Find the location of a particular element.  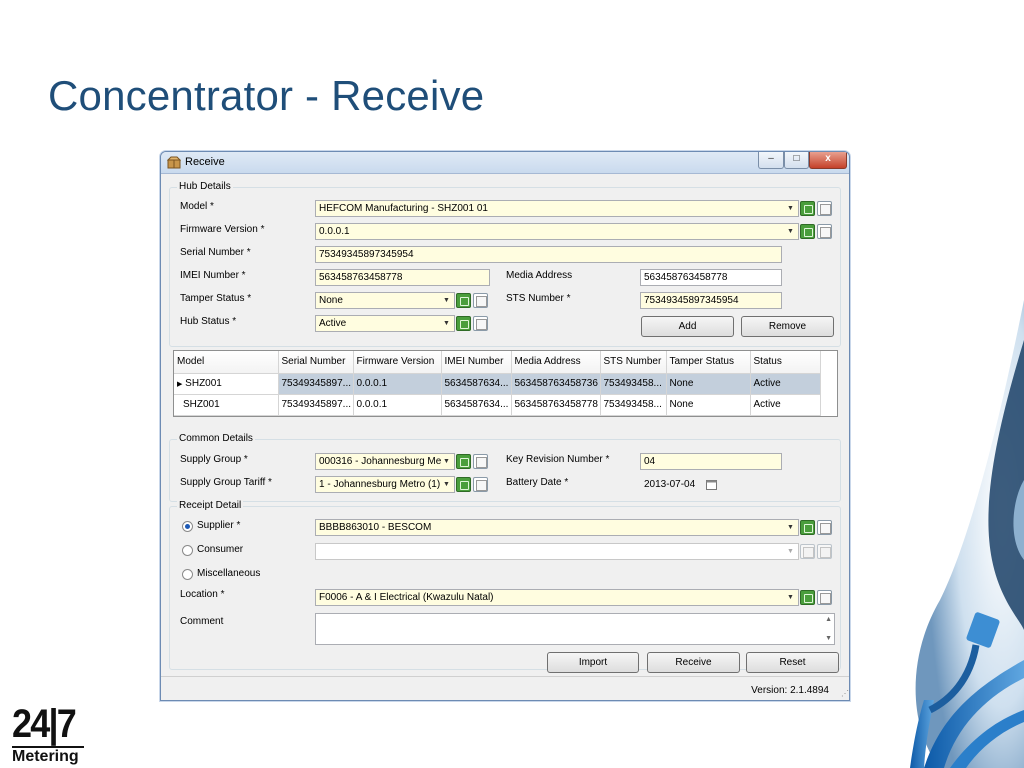

hub-status-label: Hub Status * is located at coordinates (208, 321).